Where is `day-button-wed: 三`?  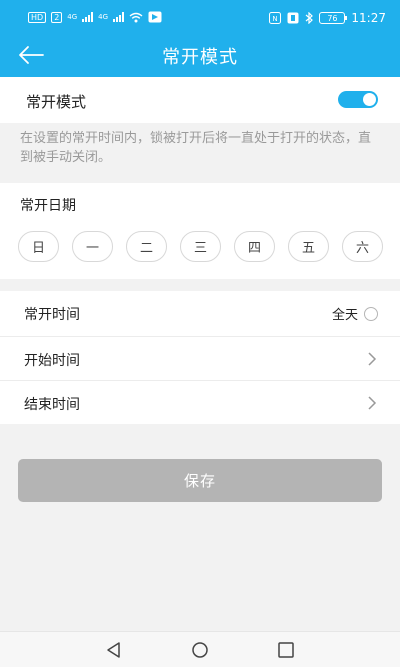
day-button-wed: 三 is located at coordinates (200, 246).